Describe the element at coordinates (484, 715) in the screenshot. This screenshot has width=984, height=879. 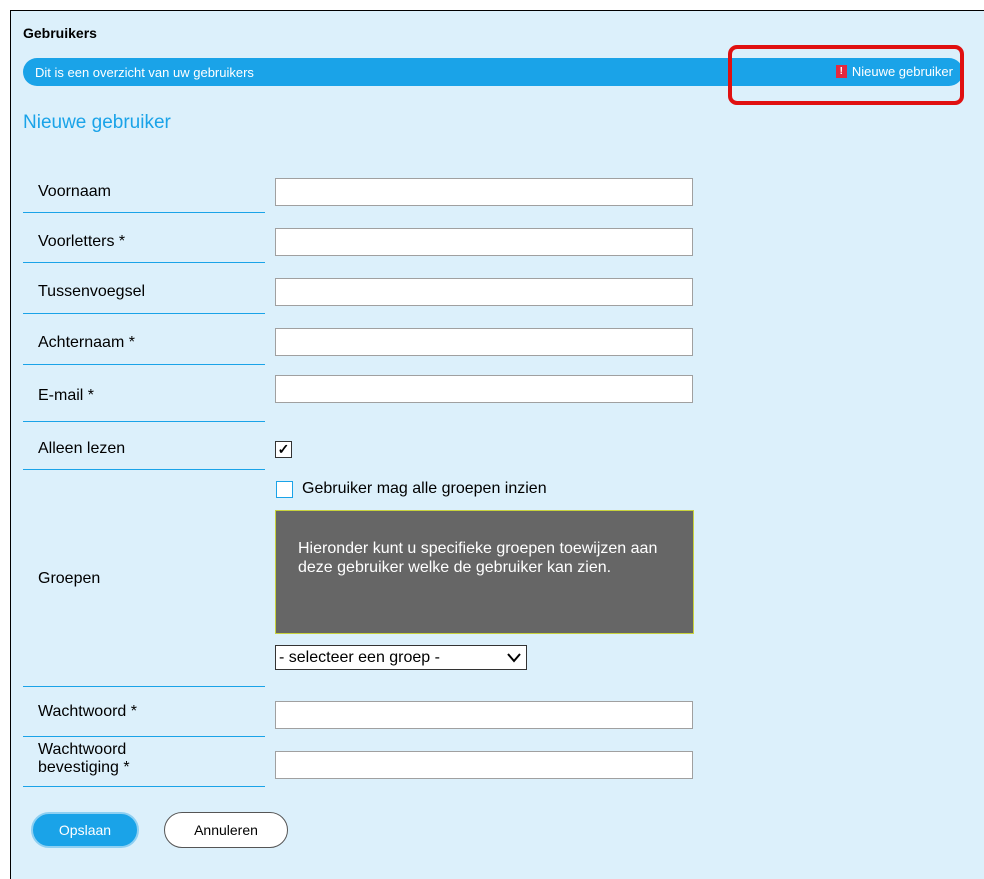
I see `wachtwoord-input` at that location.